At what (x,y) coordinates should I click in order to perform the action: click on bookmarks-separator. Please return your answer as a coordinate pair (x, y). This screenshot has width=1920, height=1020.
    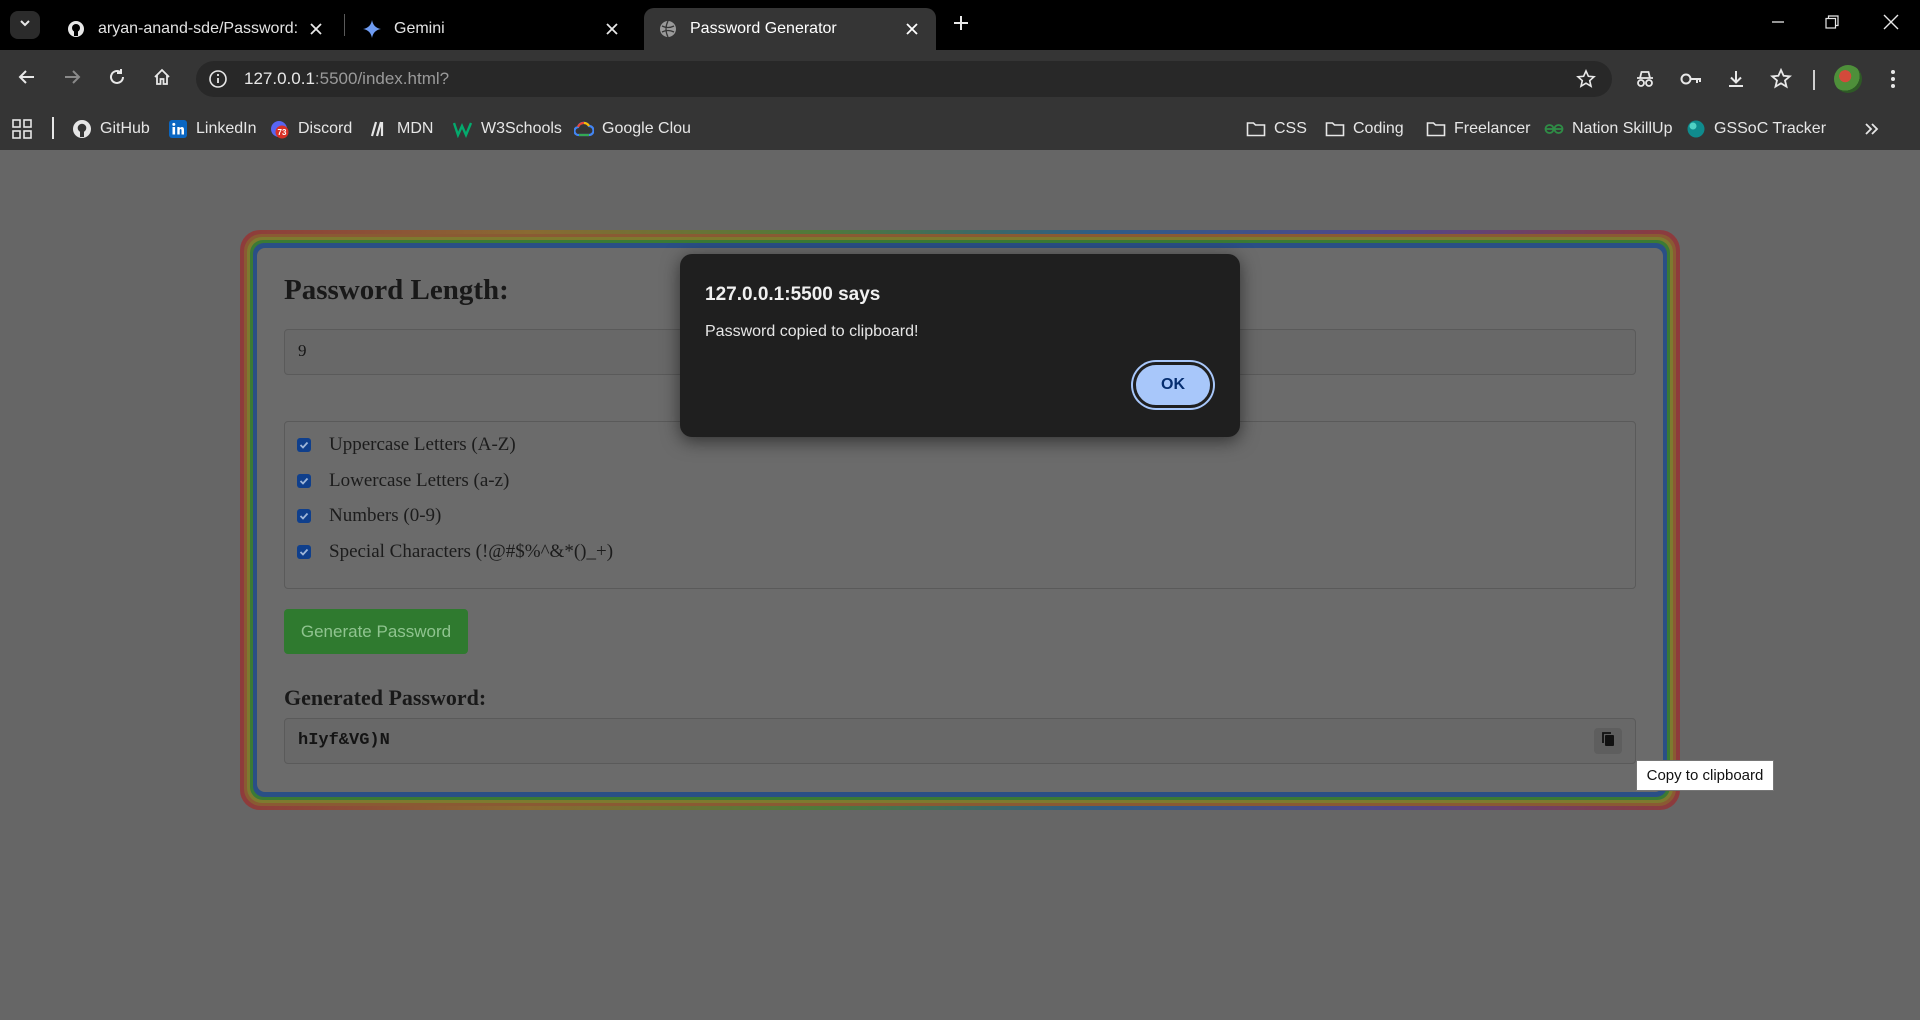
    Looking at the image, I should click on (53, 128).